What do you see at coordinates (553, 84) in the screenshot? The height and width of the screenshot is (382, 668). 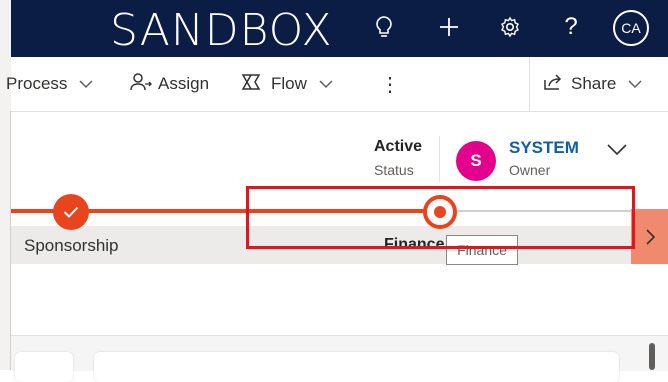 I see `share-icon` at bounding box center [553, 84].